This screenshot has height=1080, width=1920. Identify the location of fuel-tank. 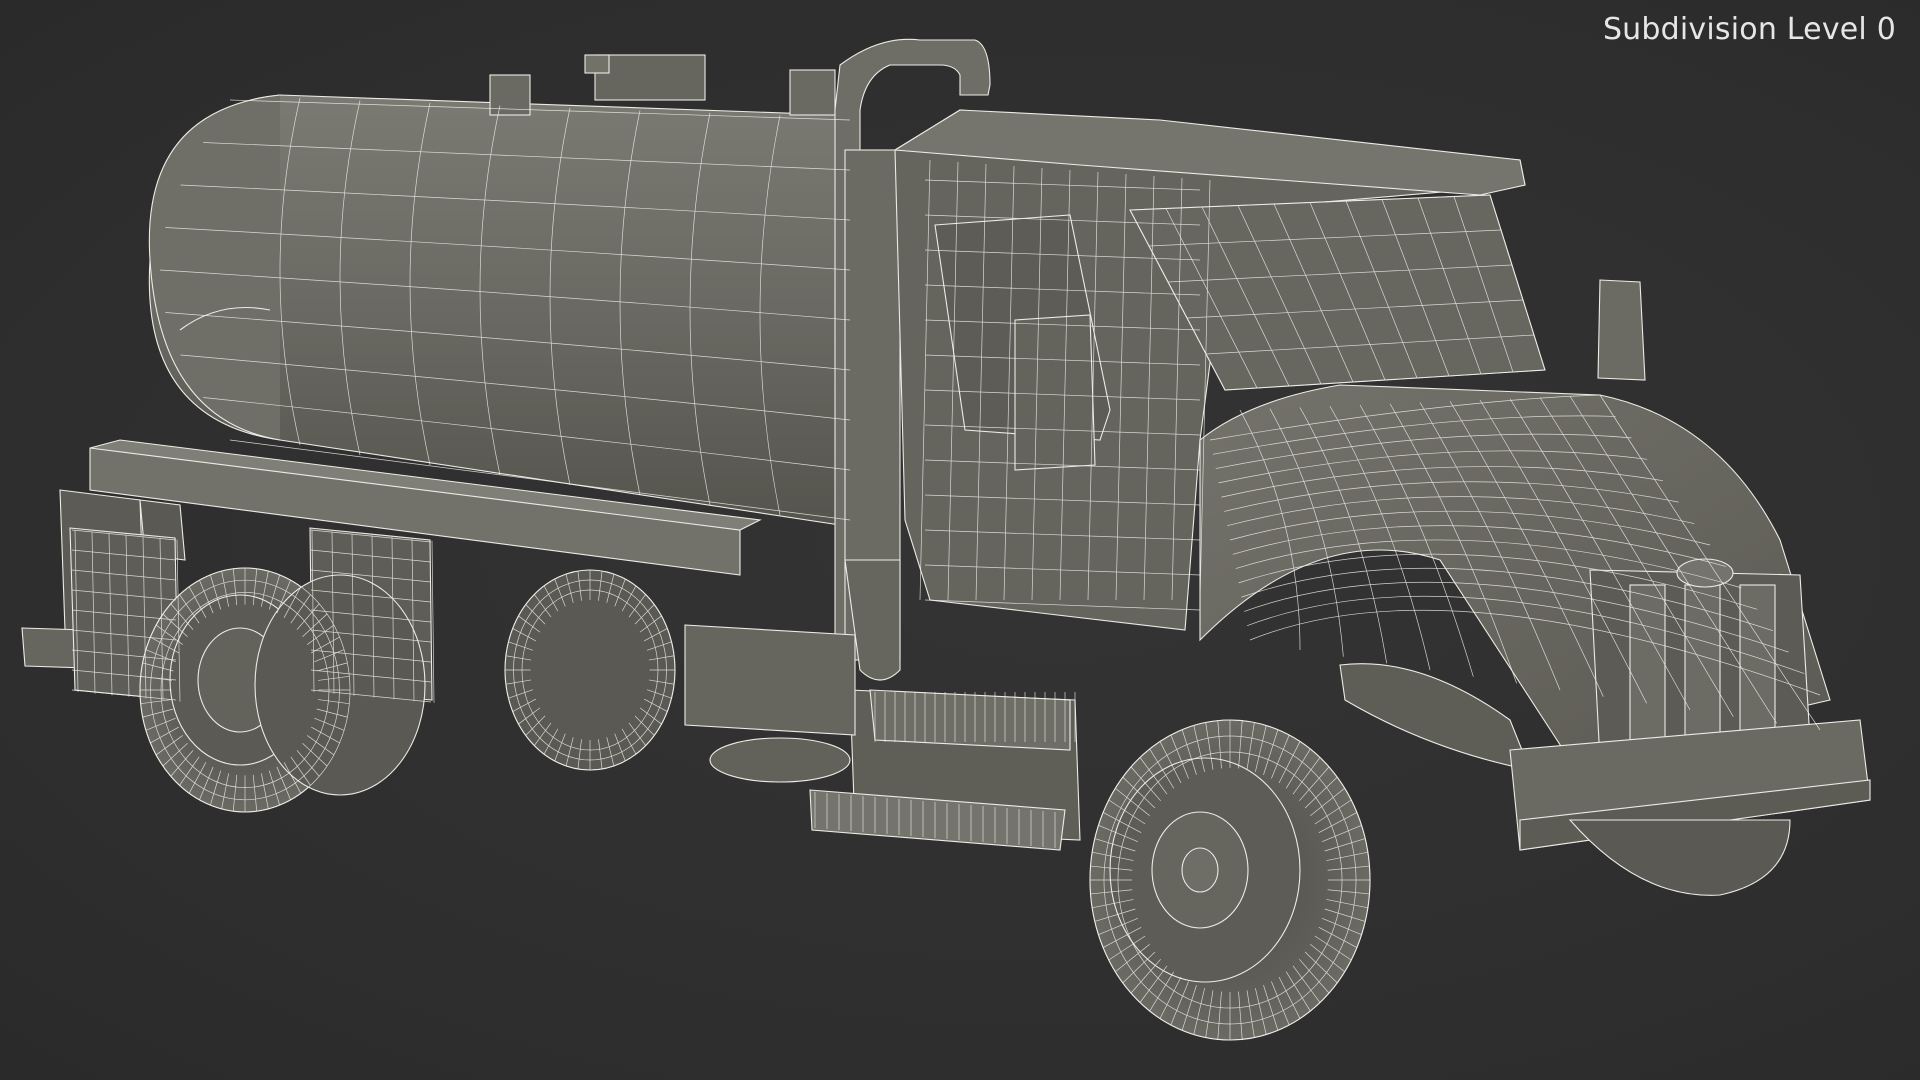
(770, 680).